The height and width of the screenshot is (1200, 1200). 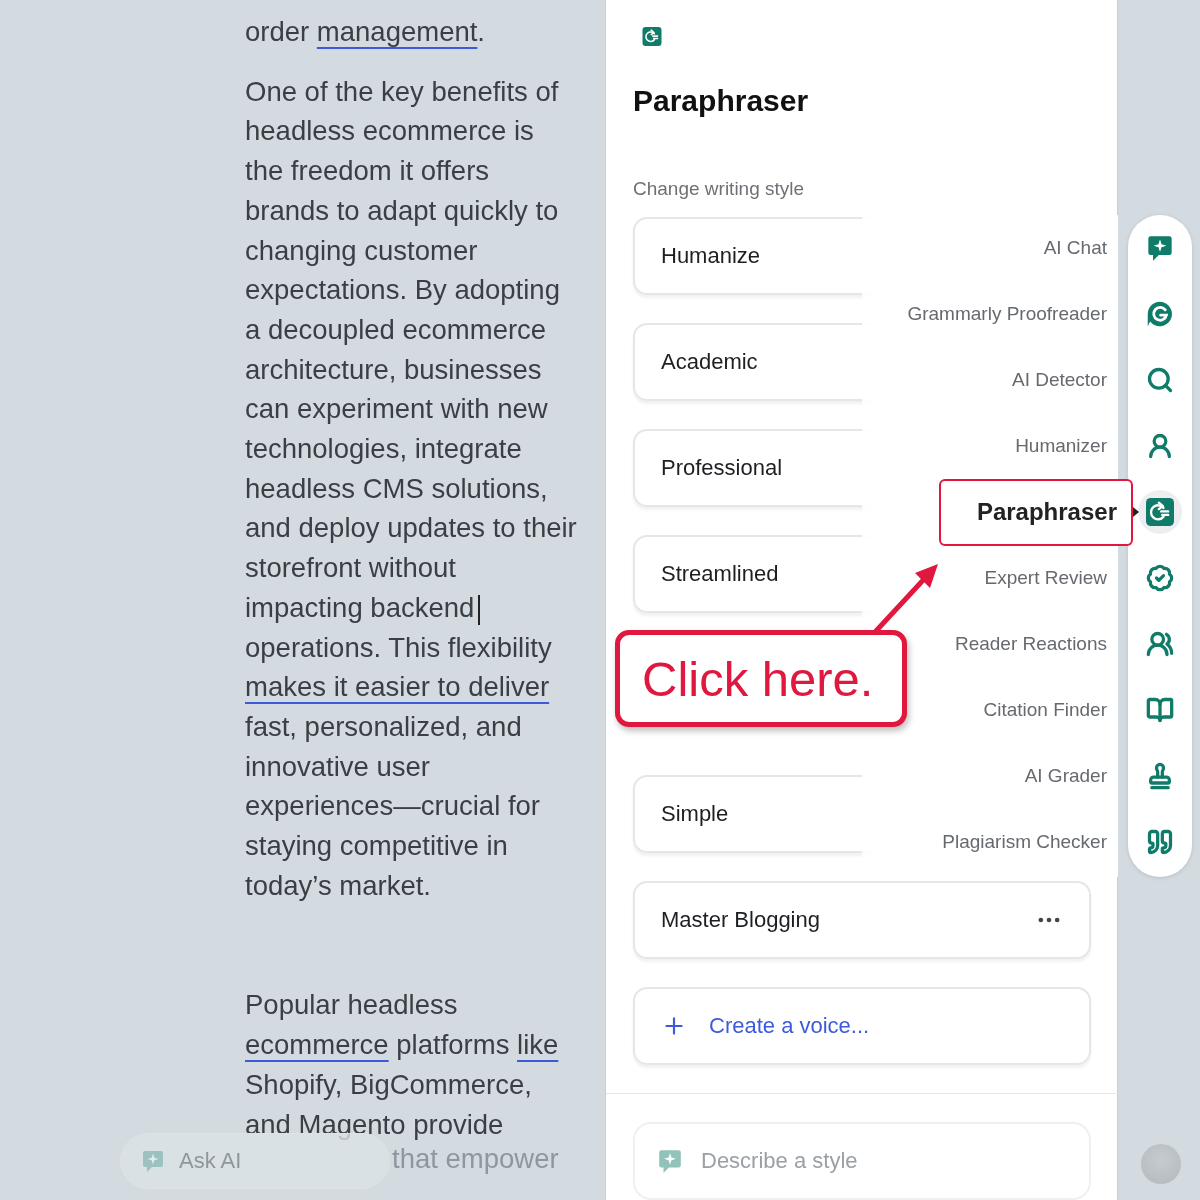 What do you see at coordinates (1036, 512) in the screenshot?
I see `tool-label: Paraphraser` at bounding box center [1036, 512].